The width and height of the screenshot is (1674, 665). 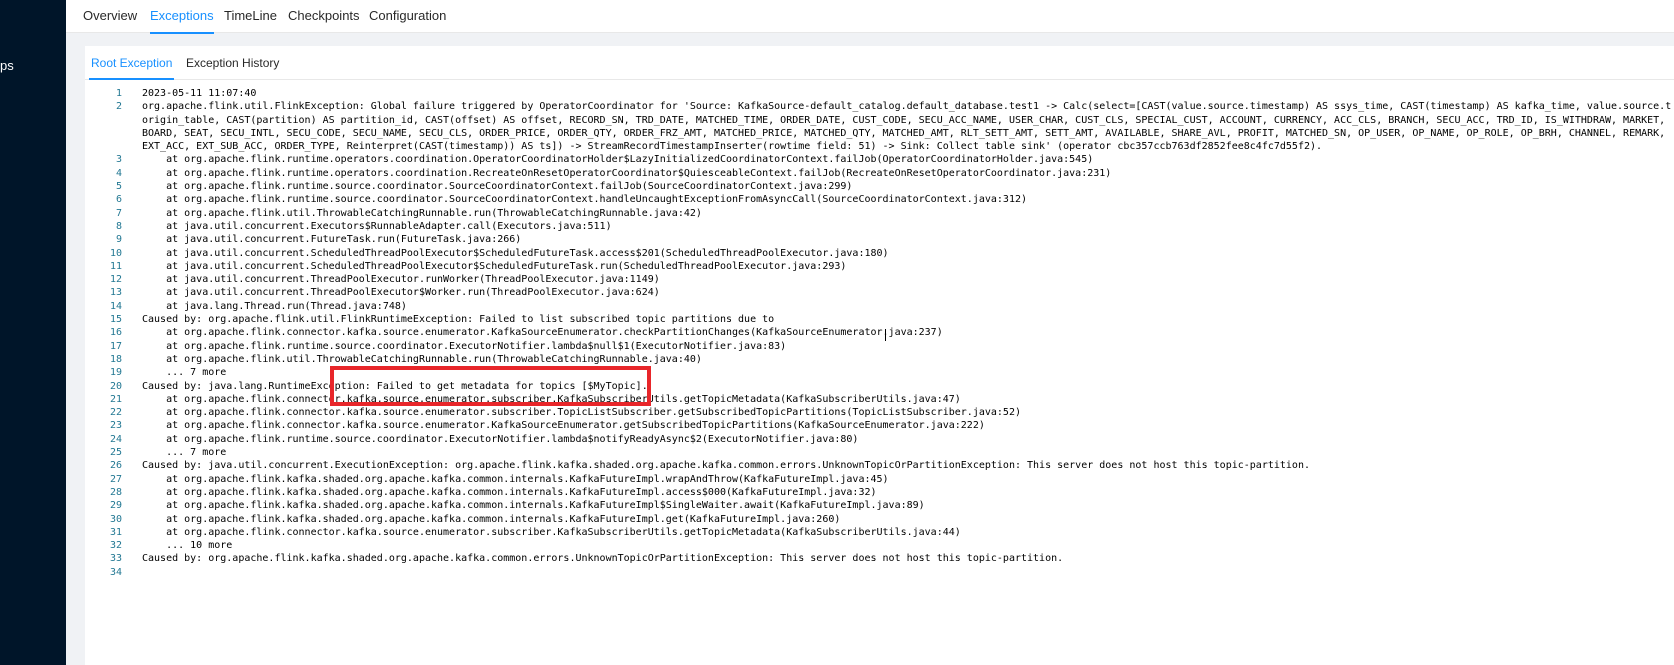 What do you see at coordinates (115, 479) in the screenshot?
I see `line-number: 27` at bounding box center [115, 479].